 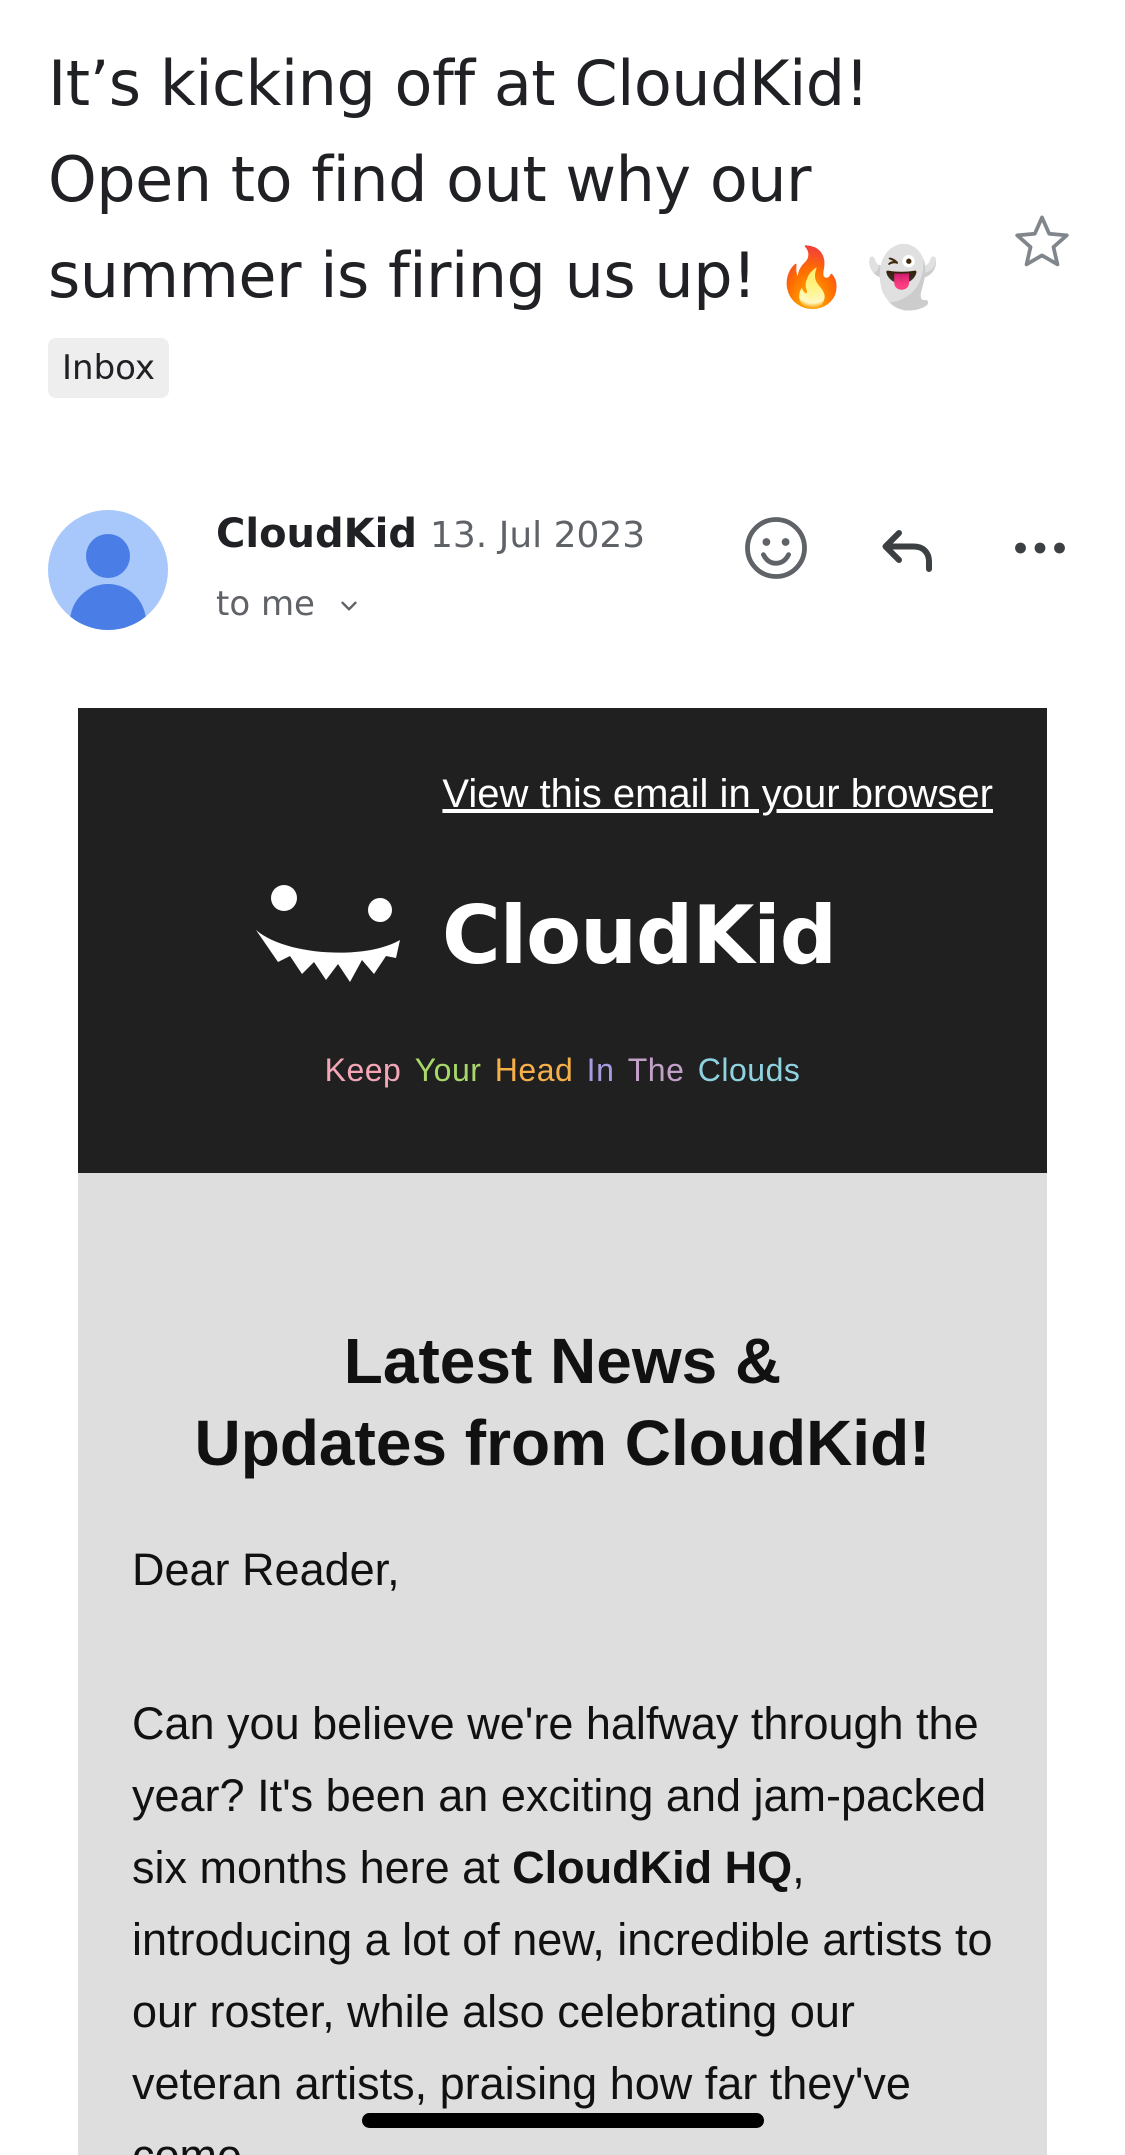 I want to click on recipient-details-toggle: to me, so click(x=289, y=604).